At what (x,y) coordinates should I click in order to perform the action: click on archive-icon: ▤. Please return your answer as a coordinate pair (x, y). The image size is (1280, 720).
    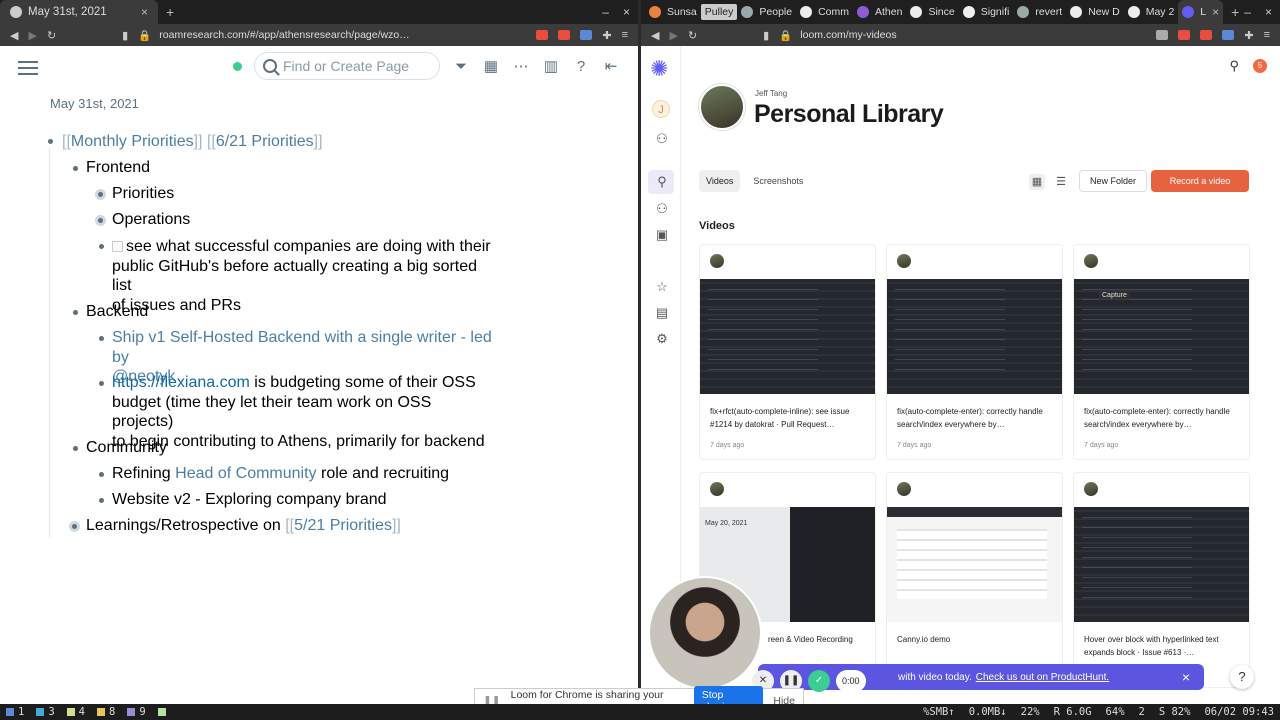
    Looking at the image, I should click on (662, 313).